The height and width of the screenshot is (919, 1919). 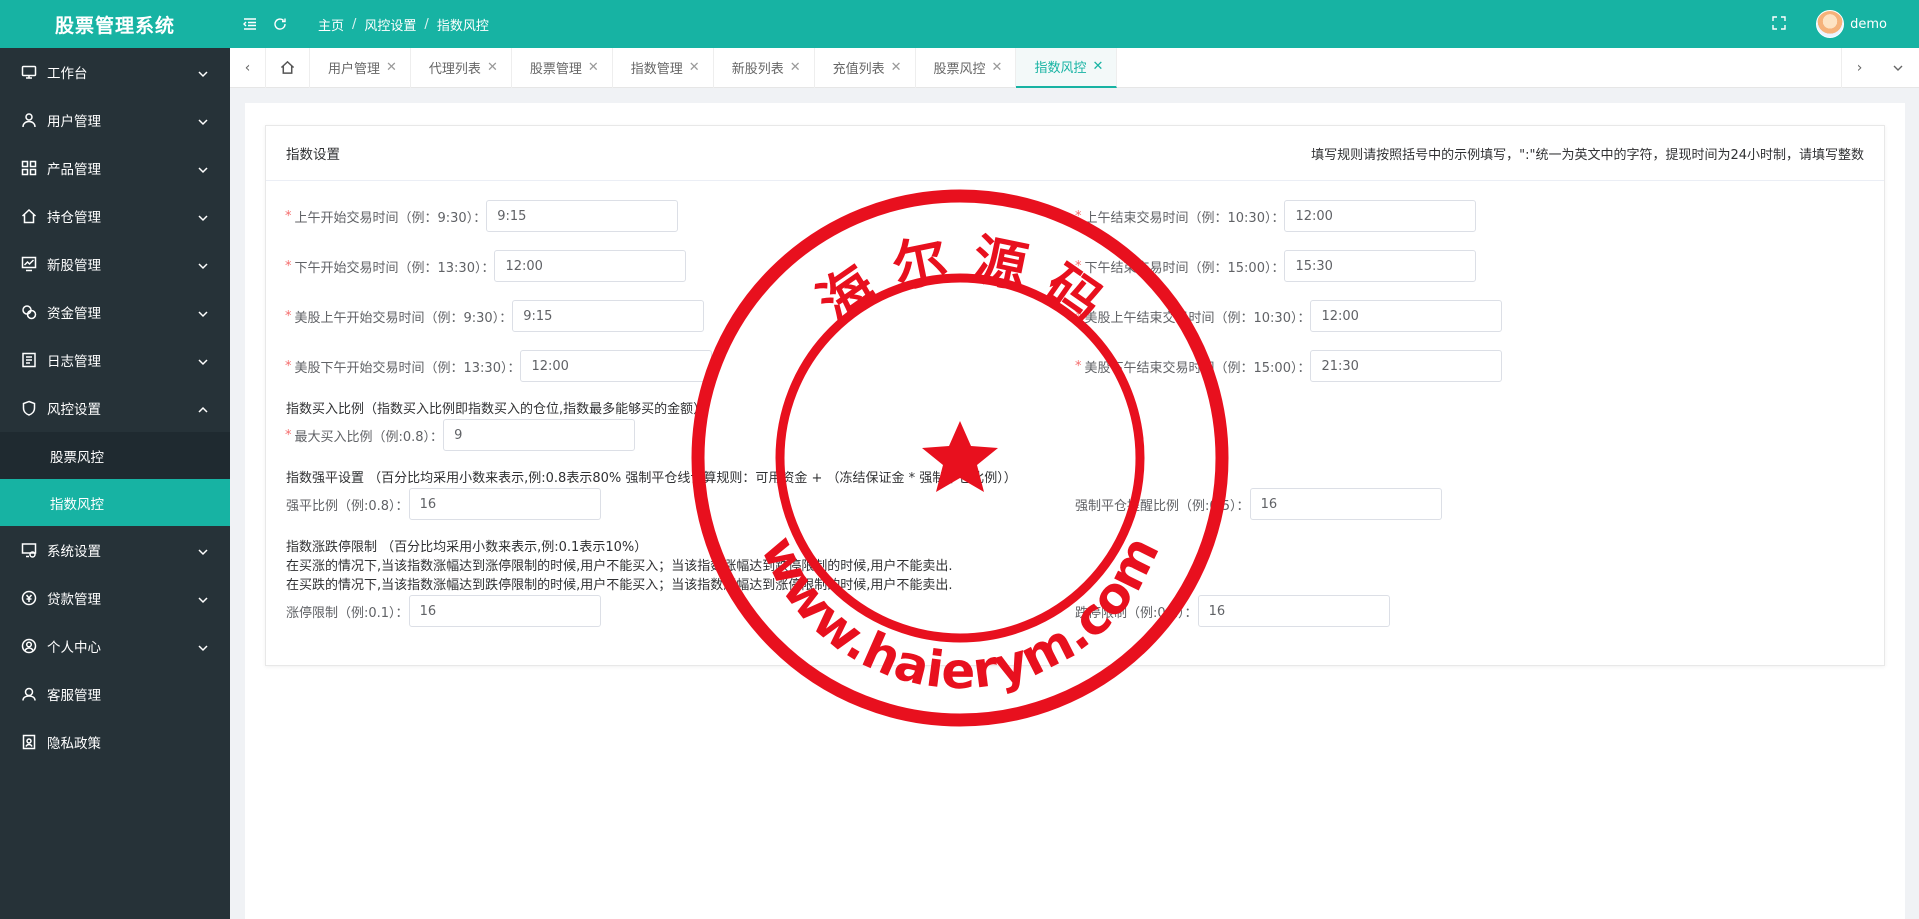 What do you see at coordinates (29, 312) in the screenshot?
I see `coins-icon` at bounding box center [29, 312].